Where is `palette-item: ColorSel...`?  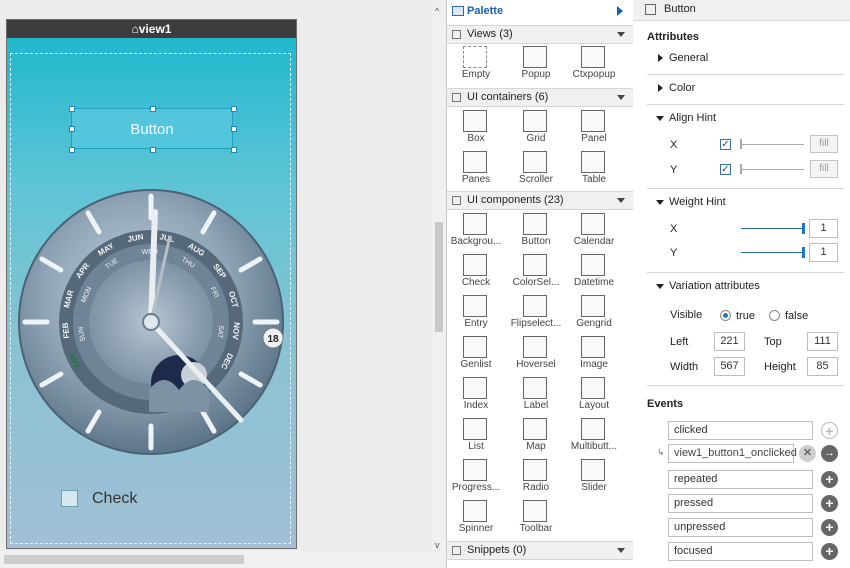 palette-item: ColorSel... is located at coordinates (536, 272).